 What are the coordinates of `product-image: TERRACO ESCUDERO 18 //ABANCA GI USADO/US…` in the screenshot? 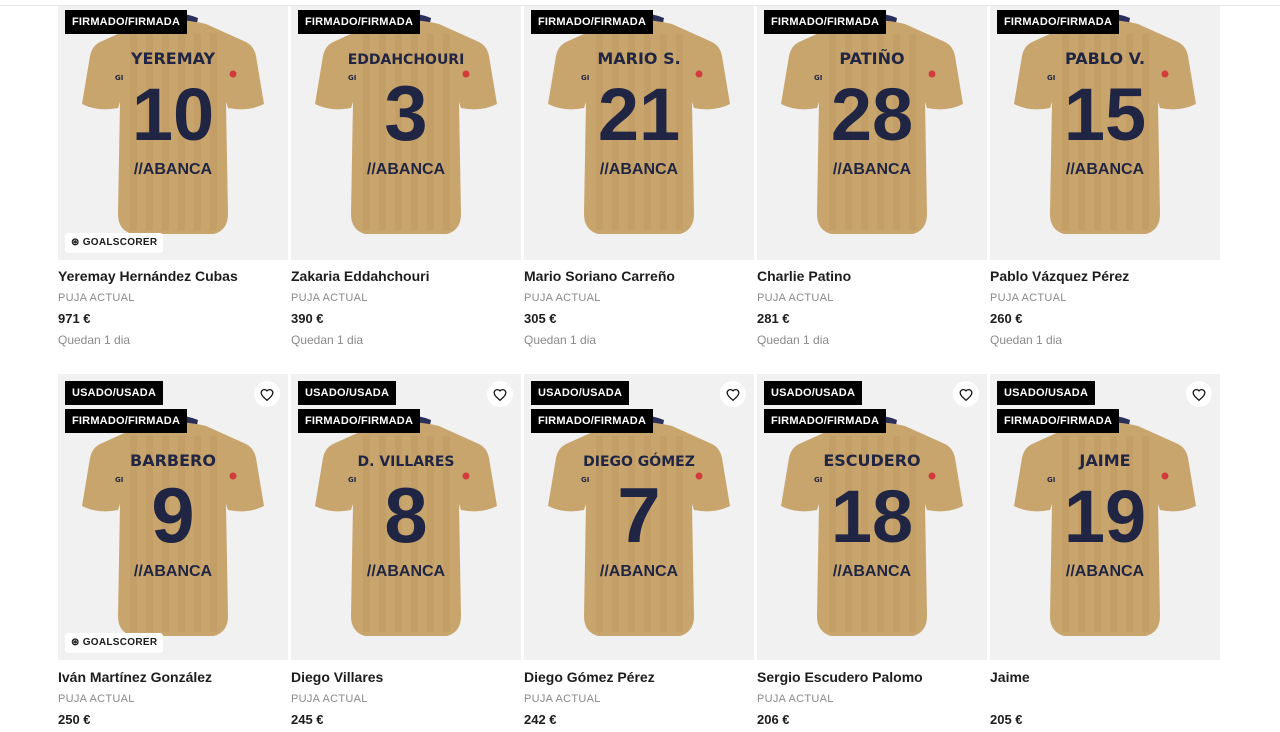 It's located at (872, 517).